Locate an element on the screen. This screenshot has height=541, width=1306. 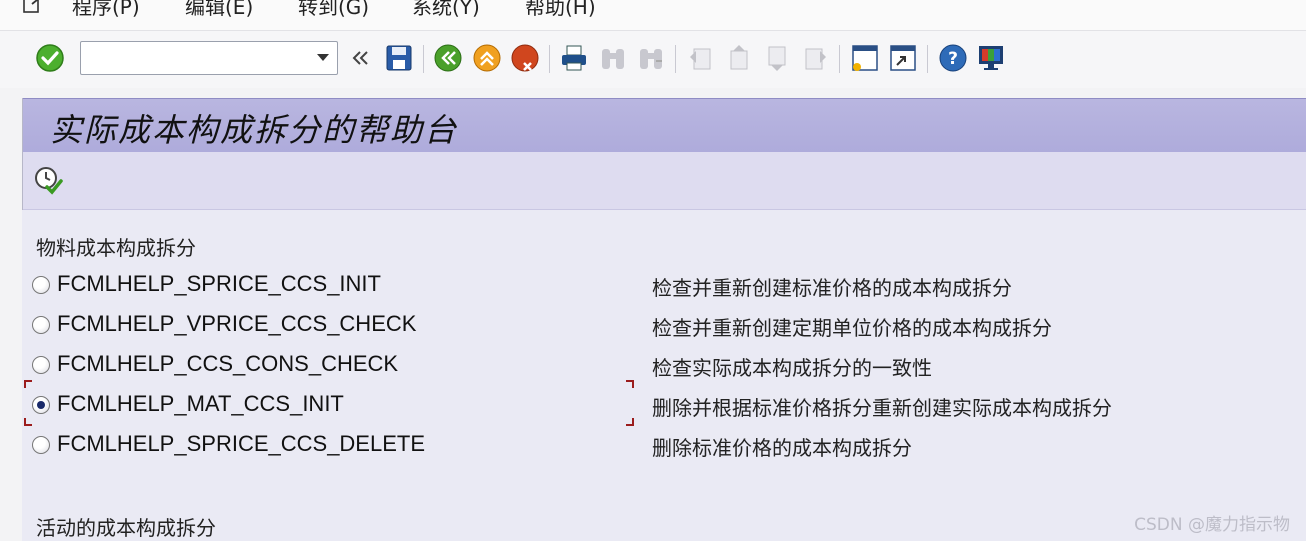
first-page-icon is located at coordinates (701, 58).